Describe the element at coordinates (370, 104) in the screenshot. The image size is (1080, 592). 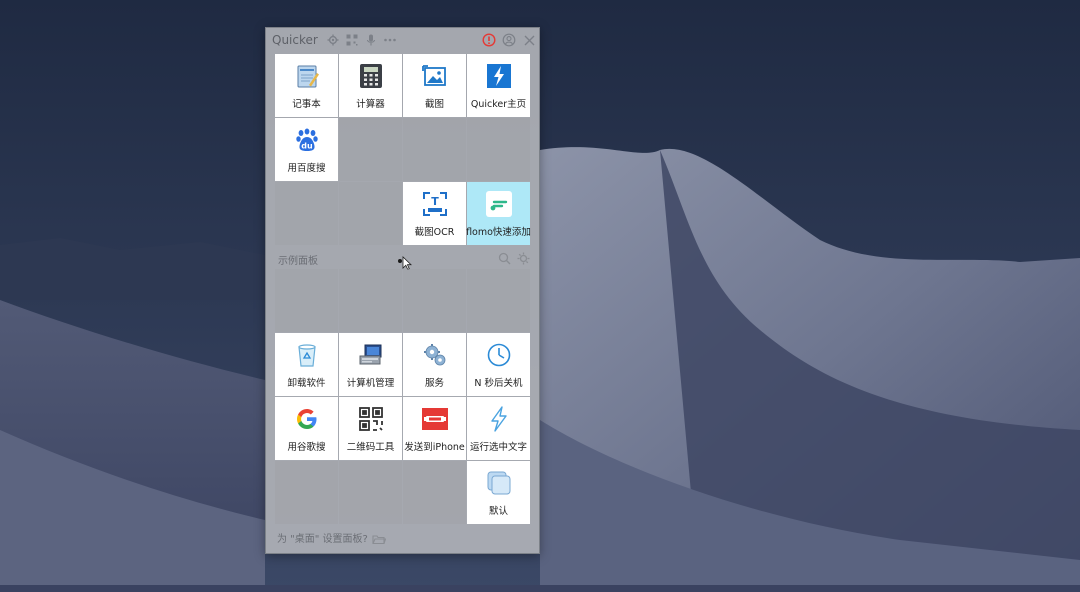
I see `action-label: 计算器` at that location.